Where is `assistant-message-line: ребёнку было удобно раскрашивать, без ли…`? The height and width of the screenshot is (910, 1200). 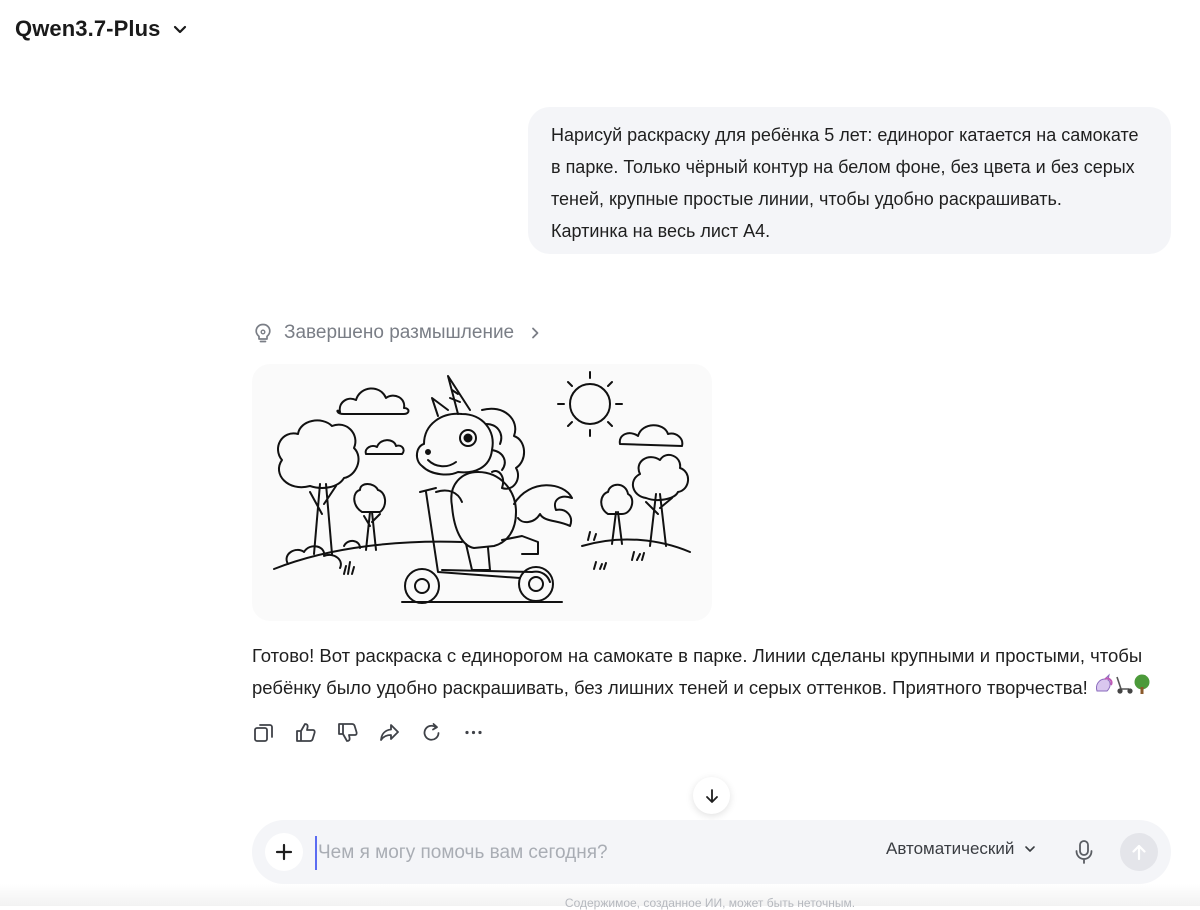
assistant-message-line: ребёнку было удобно раскрашивать, без ли… is located at coordinates (670, 687).